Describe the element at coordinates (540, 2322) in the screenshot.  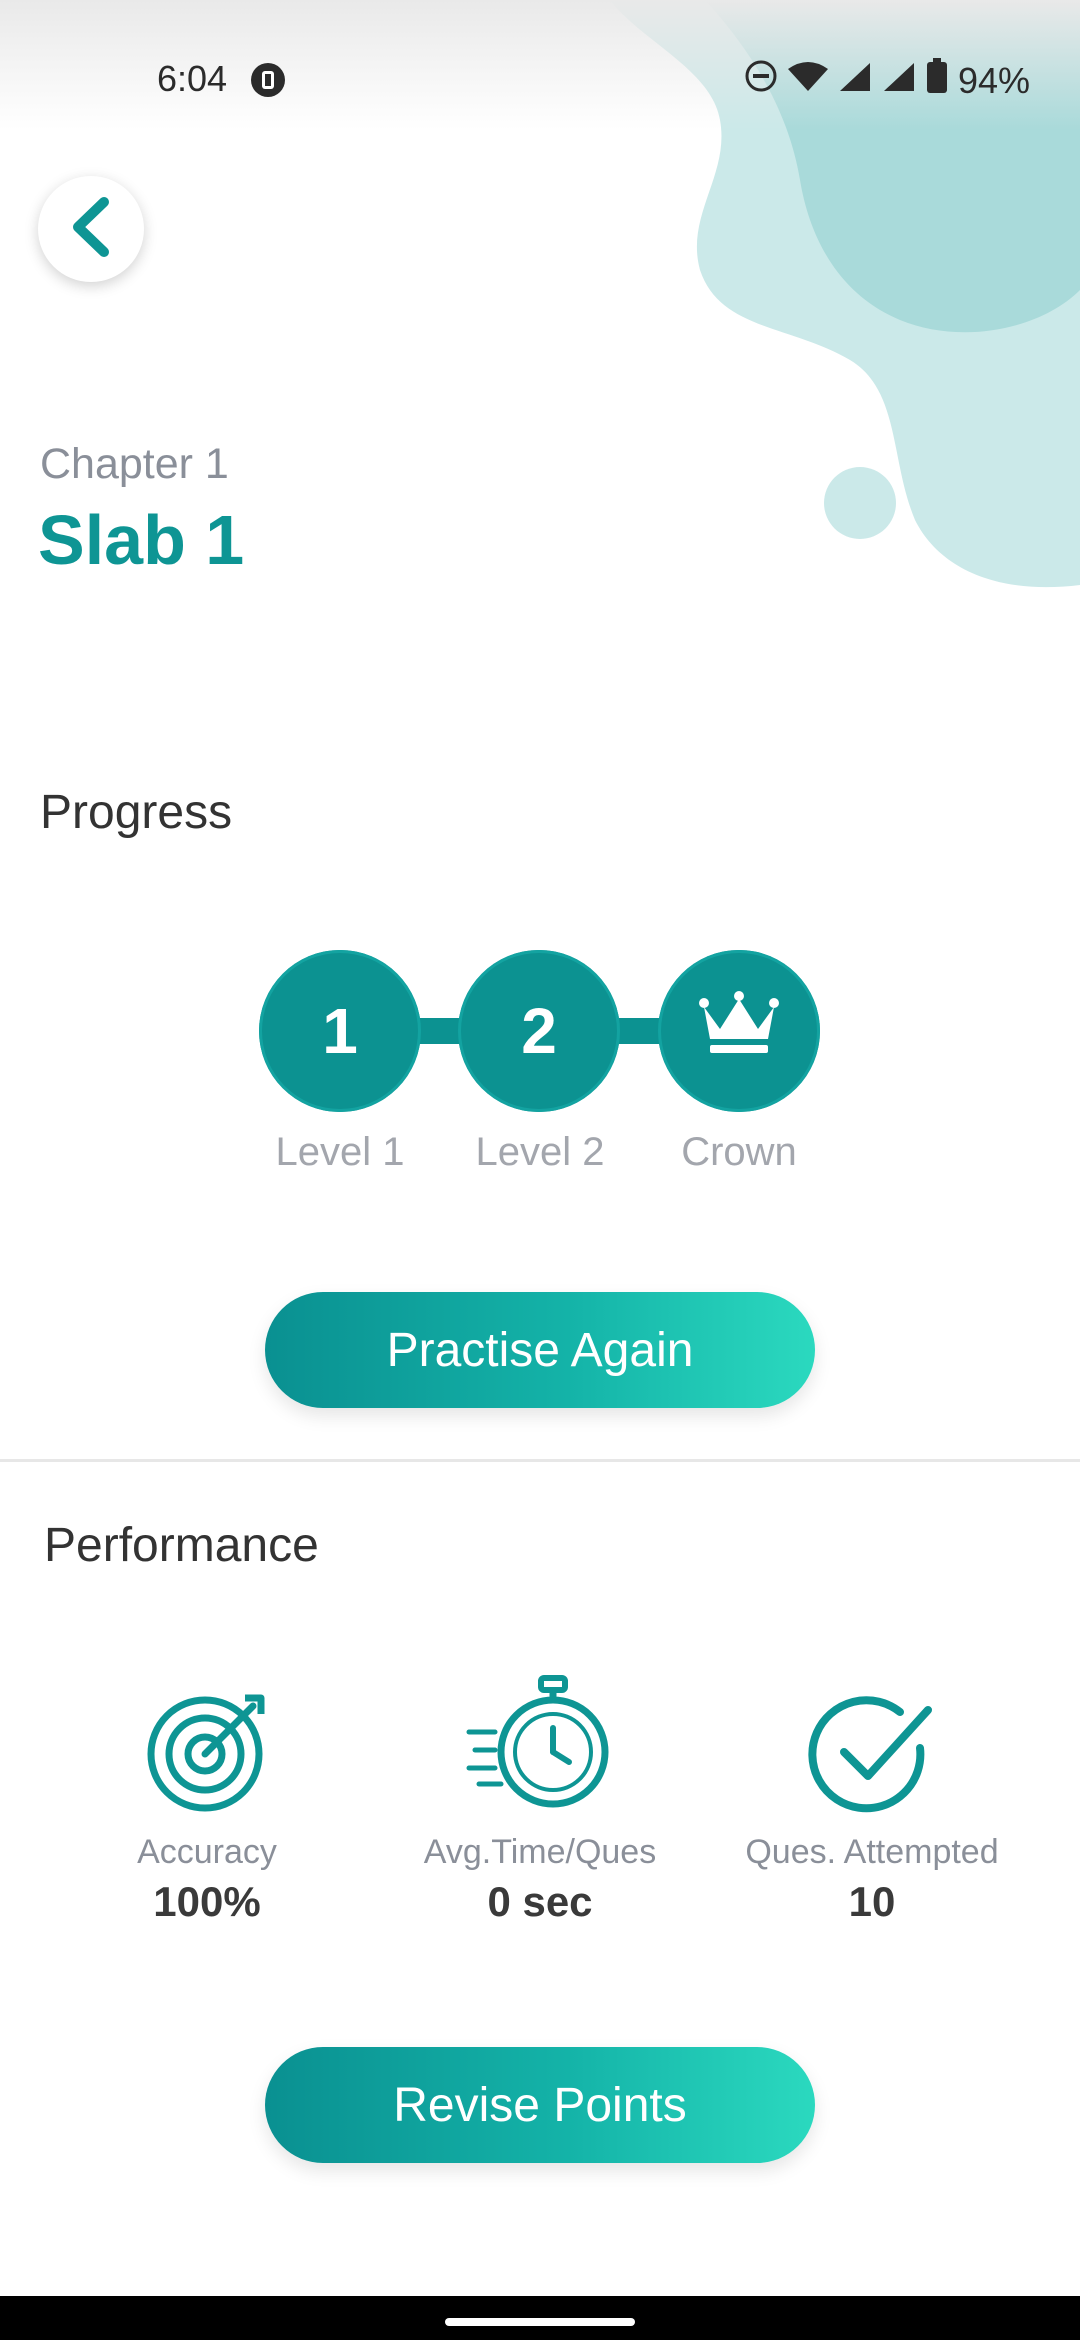
I see `home-gesture-handle` at that location.